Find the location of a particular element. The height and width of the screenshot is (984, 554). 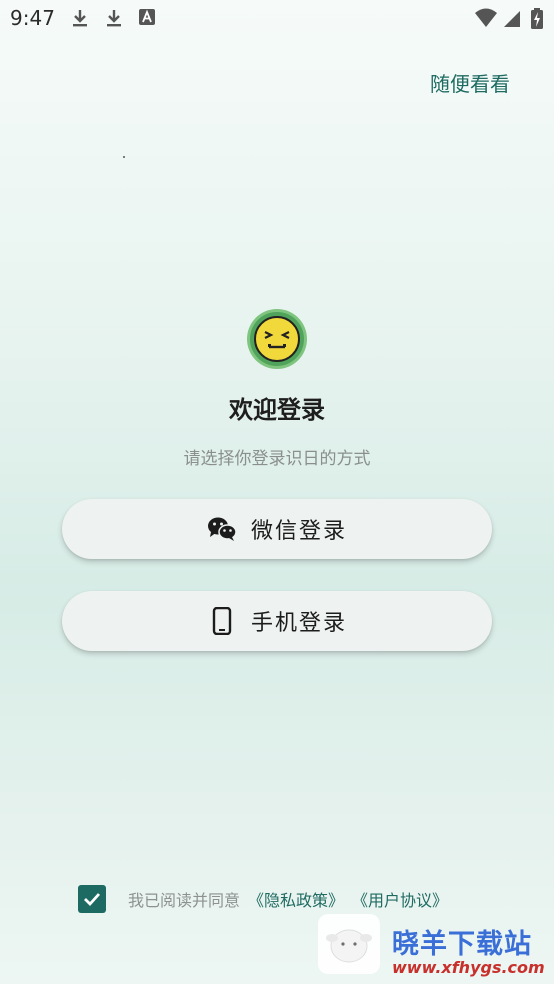

sheep-logo-icon is located at coordinates (349, 944).